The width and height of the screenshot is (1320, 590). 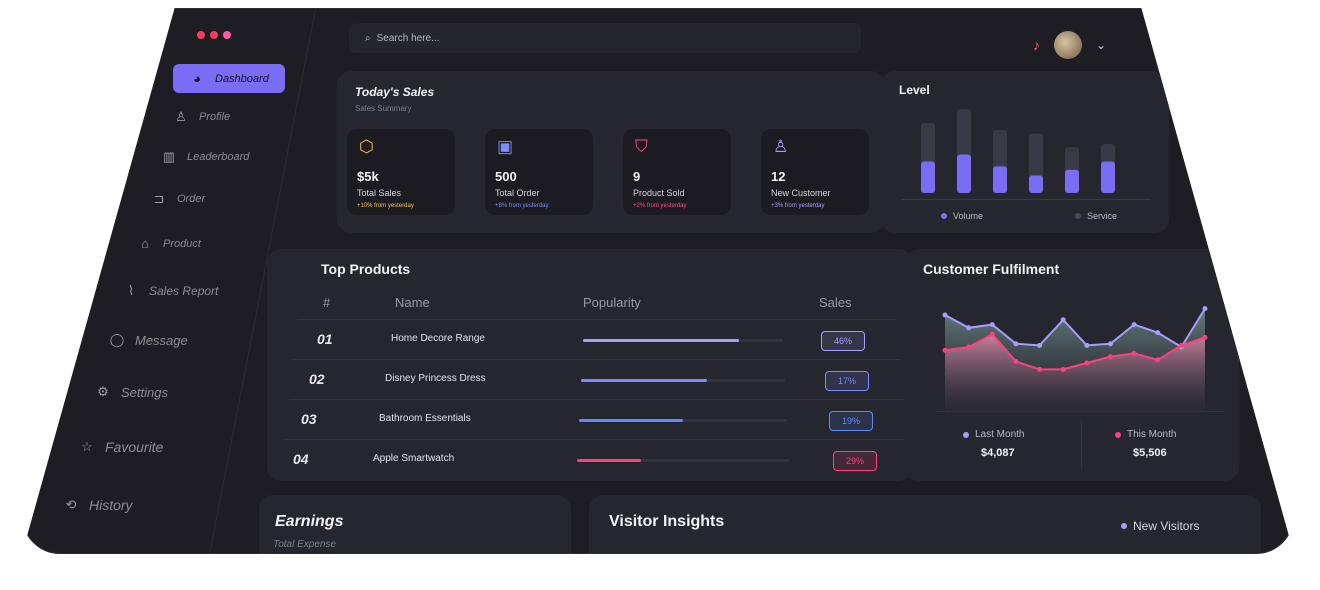 What do you see at coordinates (612, 302) in the screenshot?
I see `header-popularity: Popularity` at bounding box center [612, 302].